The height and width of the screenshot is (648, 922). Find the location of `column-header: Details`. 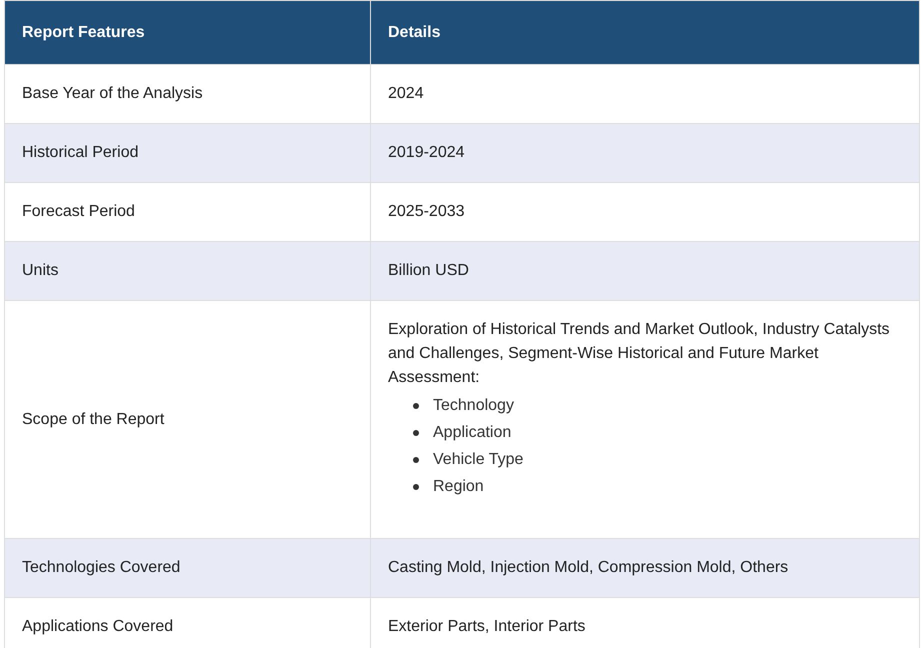

column-header: Details is located at coordinates (645, 32).